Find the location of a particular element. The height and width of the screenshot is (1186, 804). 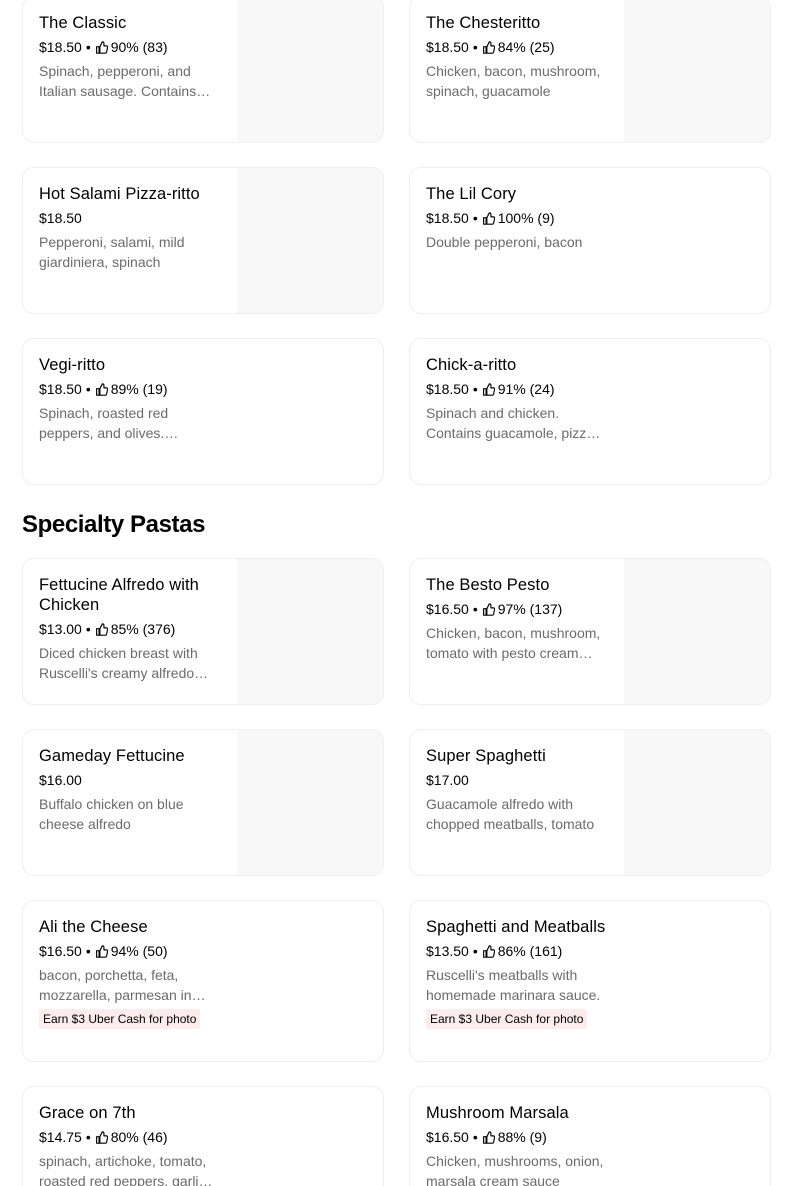

item-name: The Lil Cory is located at coordinates (471, 194).